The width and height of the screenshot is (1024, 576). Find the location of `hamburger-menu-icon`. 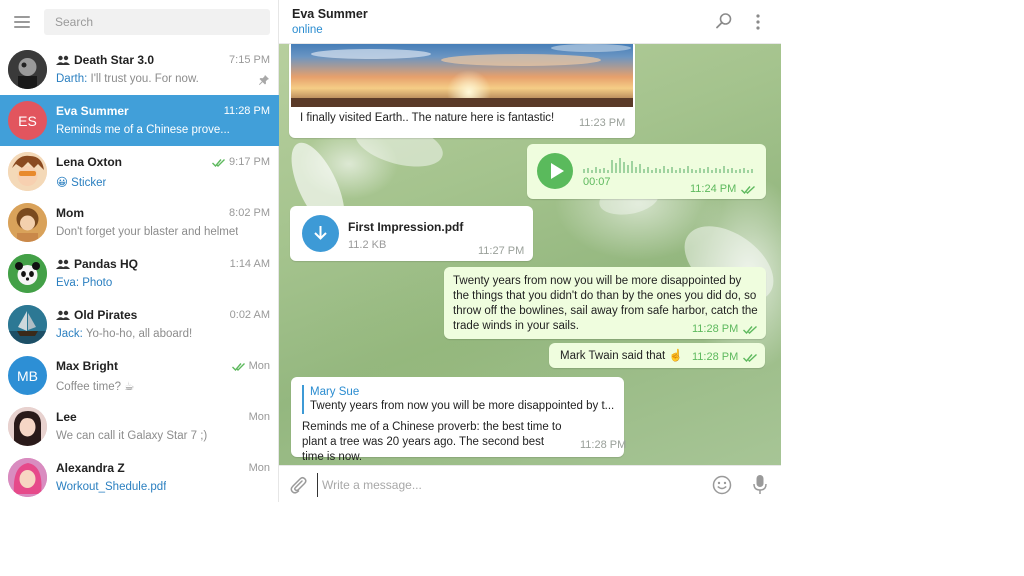

hamburger-menu-icon is located at coordinates (22, 22).